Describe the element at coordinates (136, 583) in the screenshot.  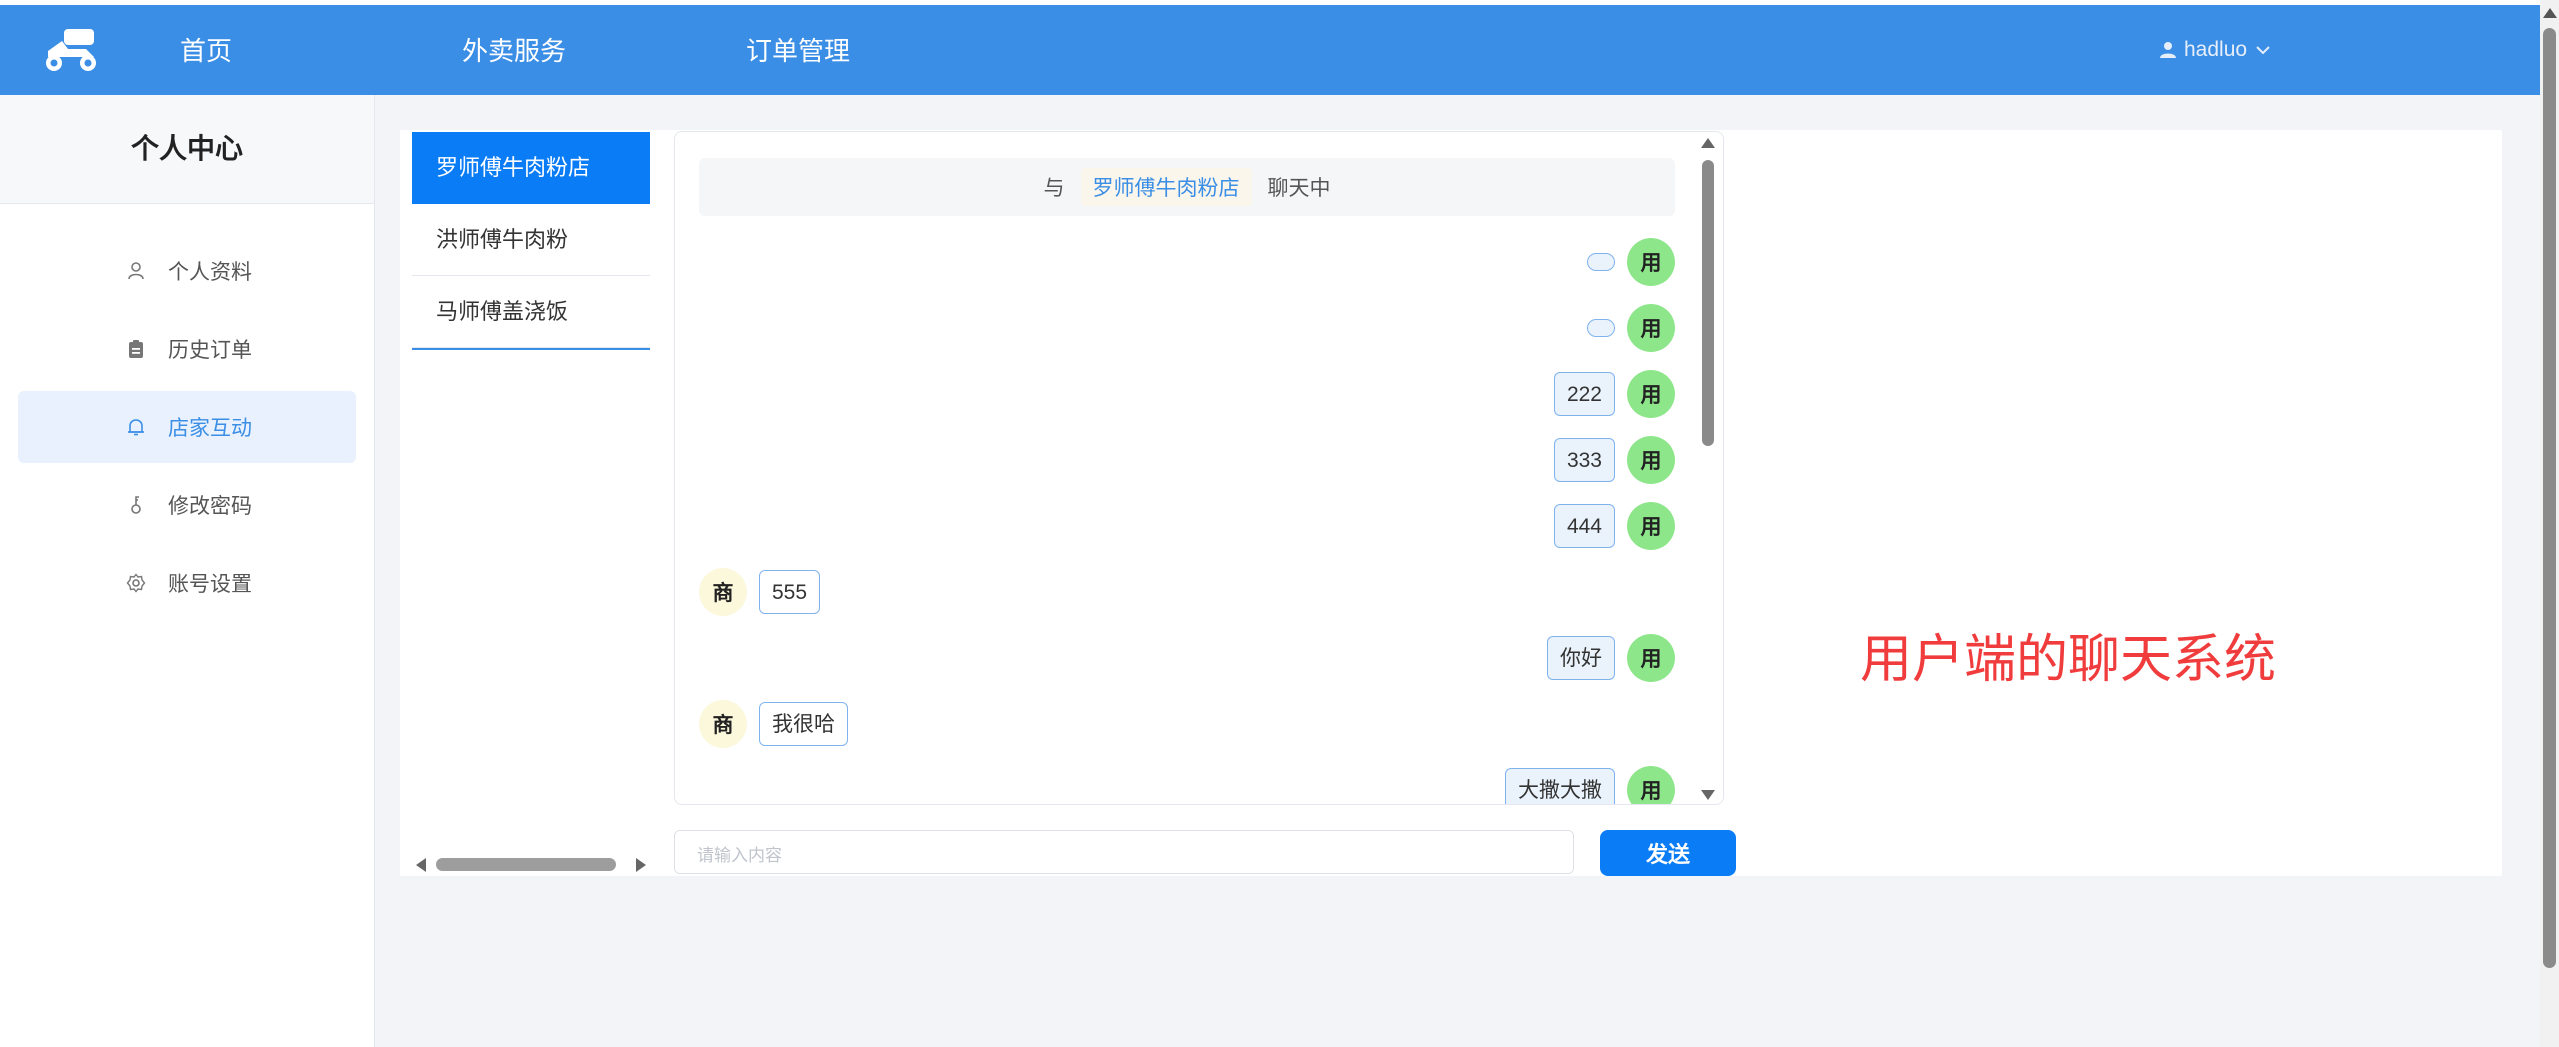
I see `gear-icon` at that location.